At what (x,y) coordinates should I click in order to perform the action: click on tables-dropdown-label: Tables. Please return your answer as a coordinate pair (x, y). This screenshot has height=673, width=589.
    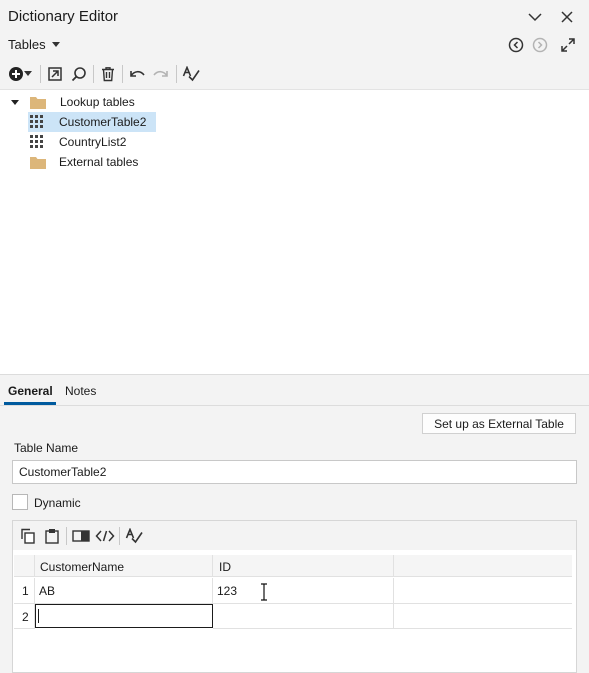
    Looking at the image, I should click on (27, 44).